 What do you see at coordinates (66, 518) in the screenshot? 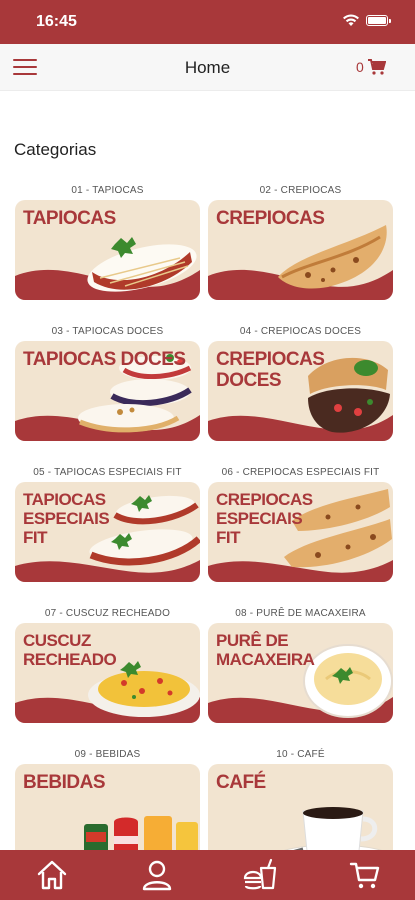
I see `category-label: TAPIOCAS ESPECIAIS FIT` at bounding box center [66, 518].